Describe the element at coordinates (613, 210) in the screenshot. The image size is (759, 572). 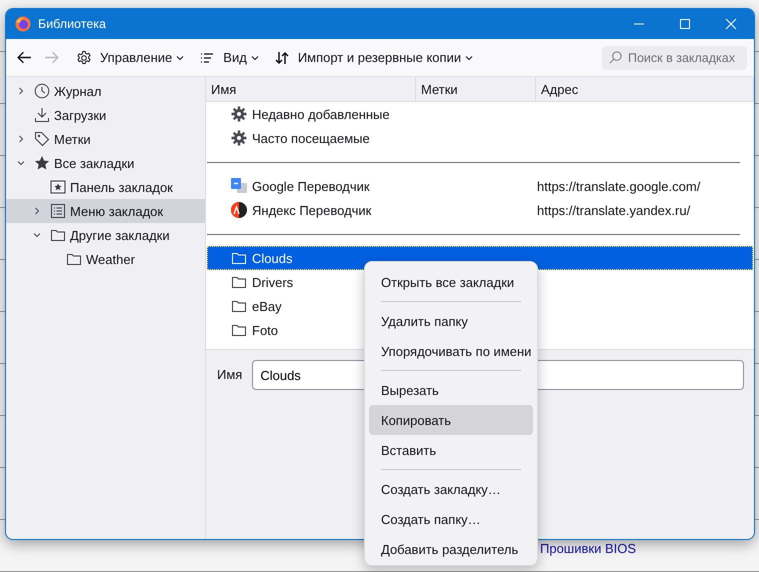
I see `row-address: https://translate.yandex.ru/` at that location.